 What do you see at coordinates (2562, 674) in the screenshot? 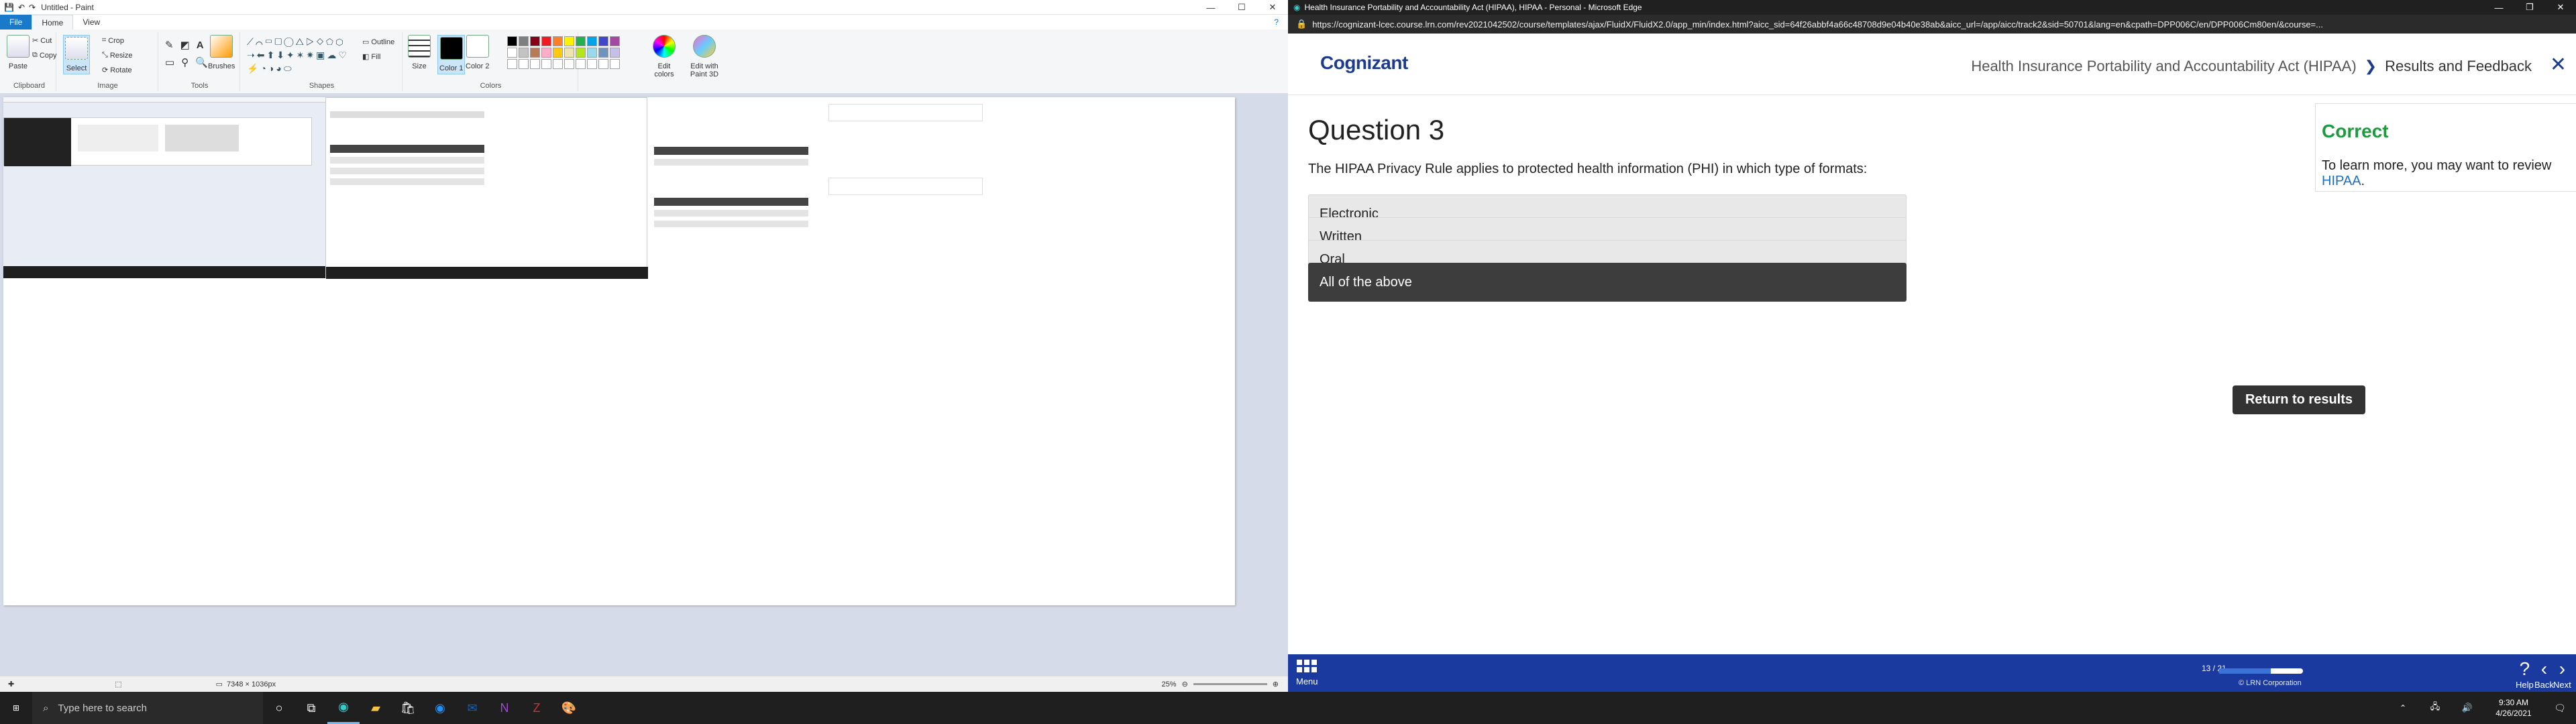
I see `next-button: › Next` at bounding box center [2562, 674].